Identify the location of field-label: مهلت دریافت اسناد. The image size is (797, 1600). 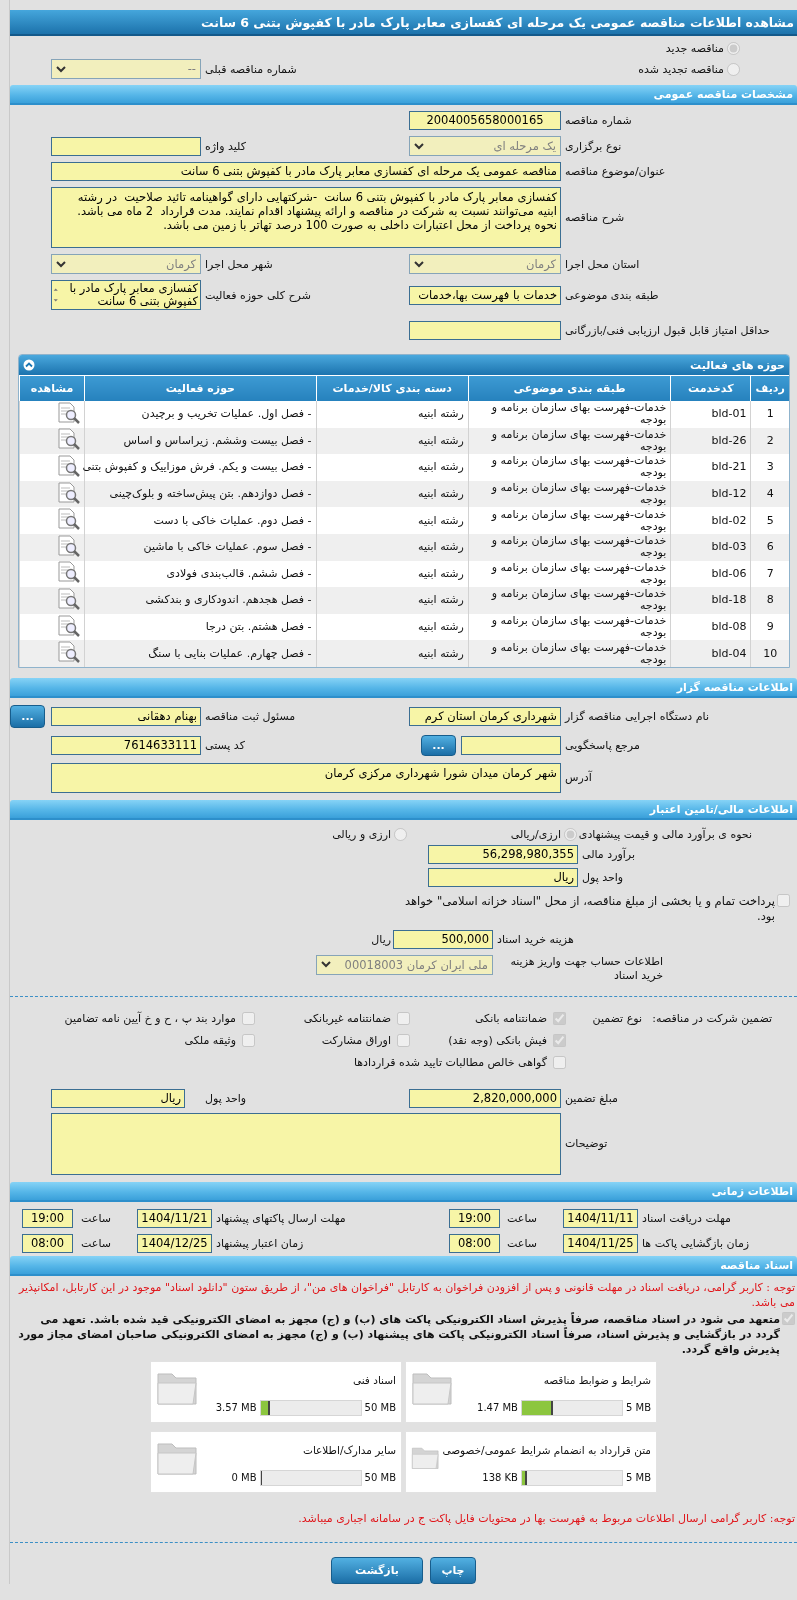
(686, 1218).